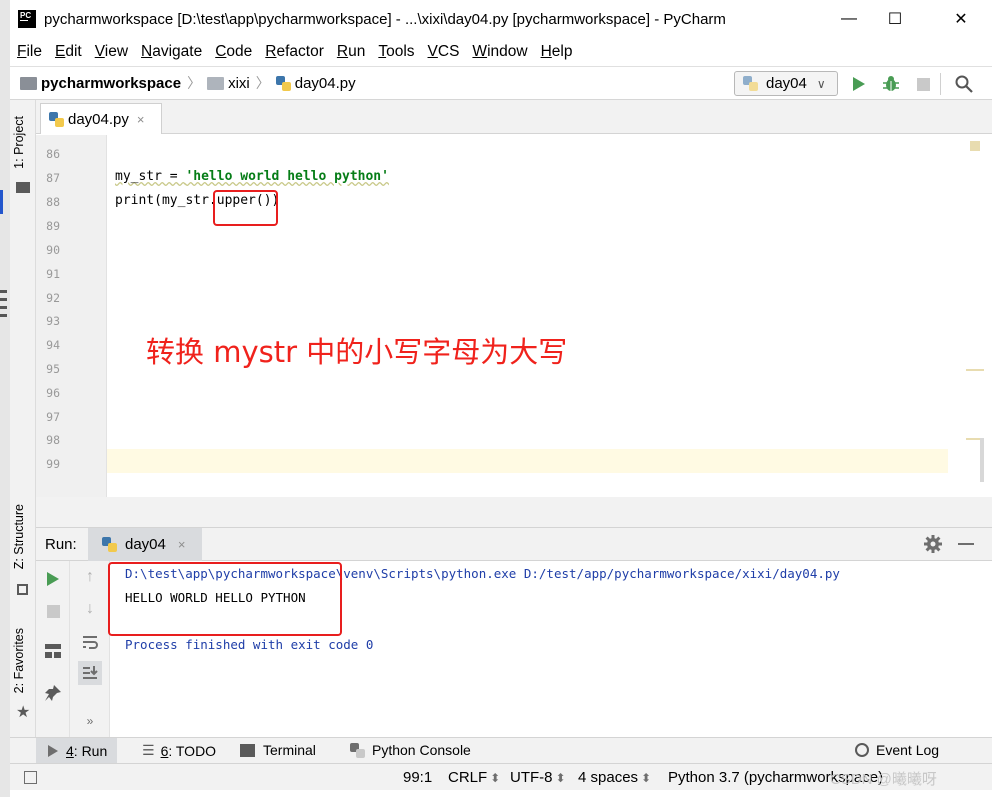  What do you see at coordinates (891, 84) in the screenshot?
I see `debug-button` at bounding box center [891, 84].